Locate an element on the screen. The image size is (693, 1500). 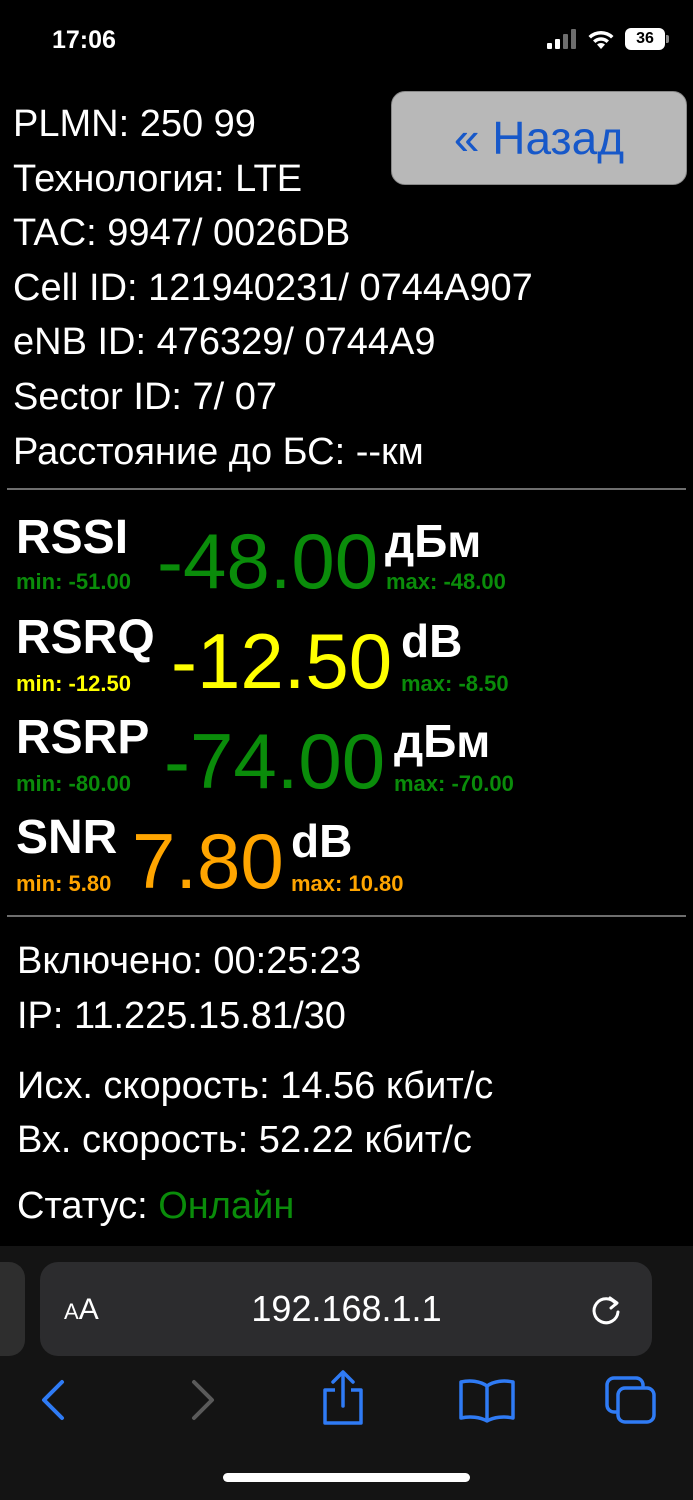
bookmarks-icon is located at coordinates (487, 1401).